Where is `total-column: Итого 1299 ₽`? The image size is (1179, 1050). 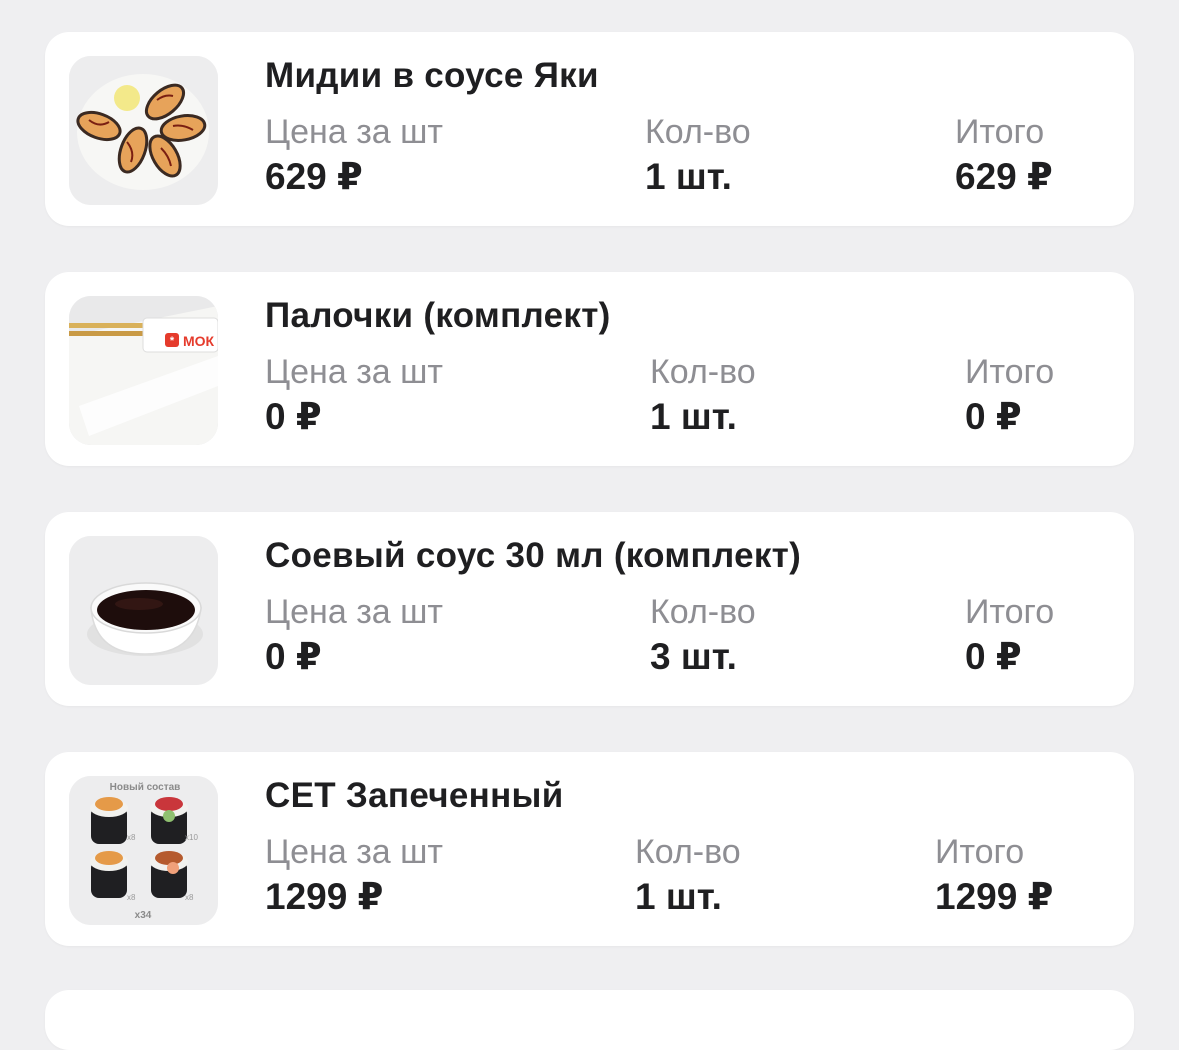 total-column: Итого 1299 ₽ is located at coordinates (994, 877).